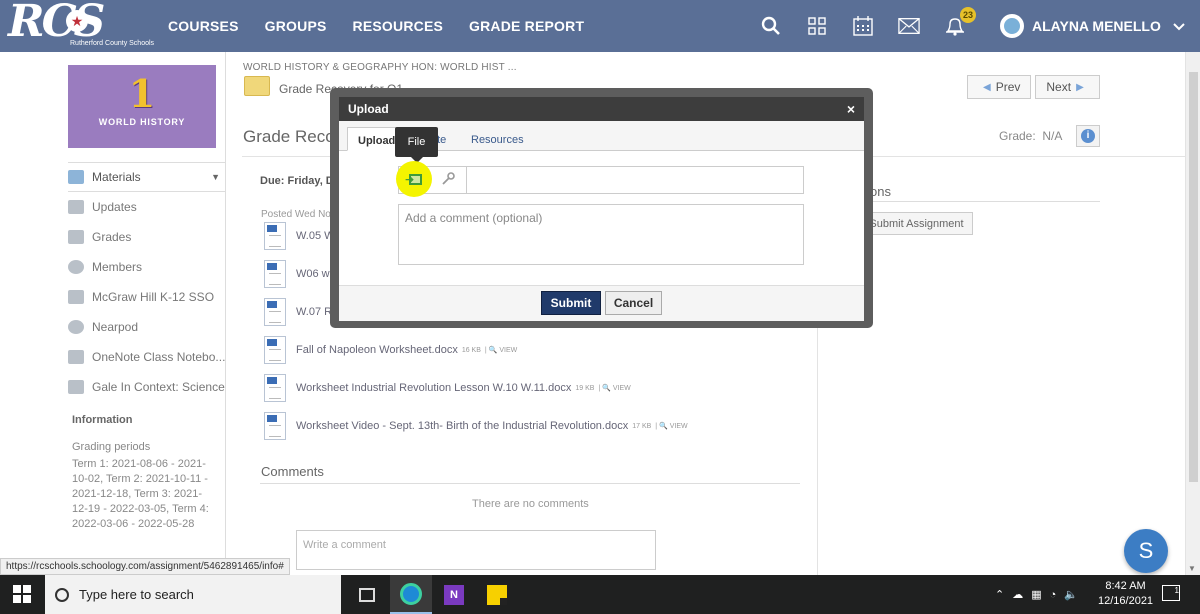  What do you see at coordinates (111, 447) in the screenshot?
I see `grading-periods-label: Grading periods` at bounding box center [111, 447].